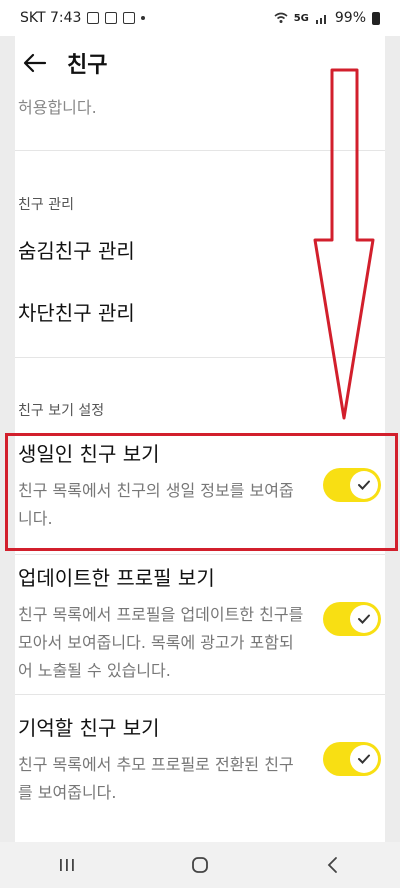 Image resolution: width=400 pixels, height=888 pixels. I want to click on home-button, so click(200, 865).